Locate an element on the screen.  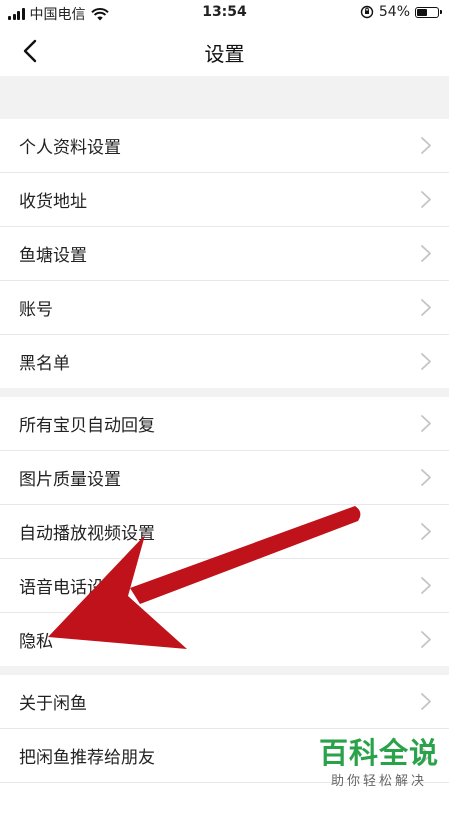
status-bar: 中国电信 13:54 54% is located at coordinates (224, 13).